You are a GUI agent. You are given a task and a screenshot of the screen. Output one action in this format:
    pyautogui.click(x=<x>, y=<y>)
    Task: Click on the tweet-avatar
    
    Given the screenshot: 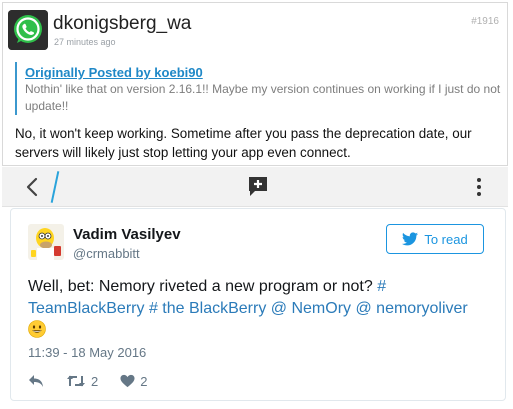 What is the action you would take?
    pyautogui.click(x=46, y=242)
    